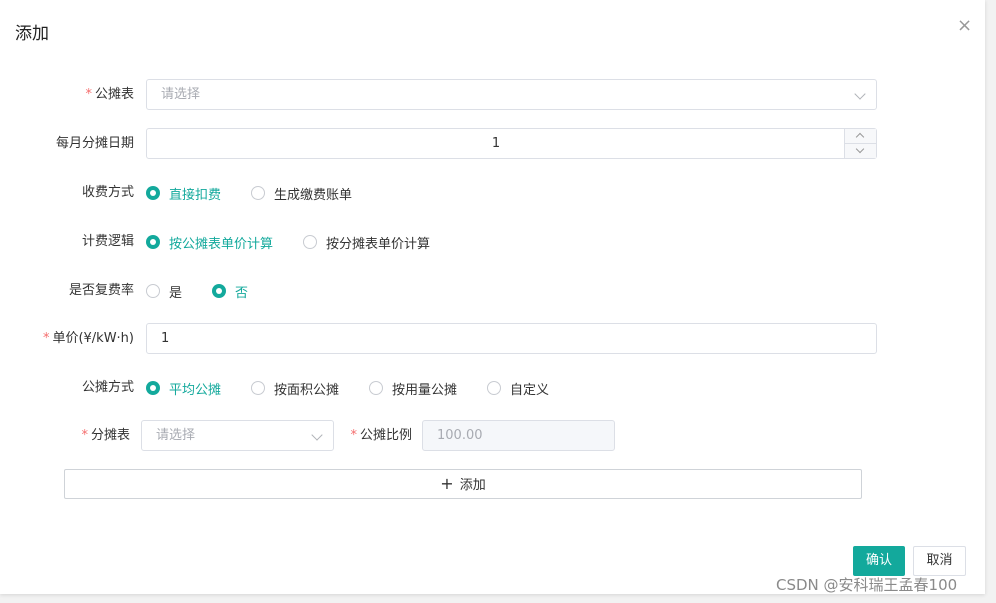 This screenshot has height=603, width=996. I want to click on form-row-share-method: 公摊方式 平均公摊 按面积公摊 按用量公摊 自定义, so click(492, 388).